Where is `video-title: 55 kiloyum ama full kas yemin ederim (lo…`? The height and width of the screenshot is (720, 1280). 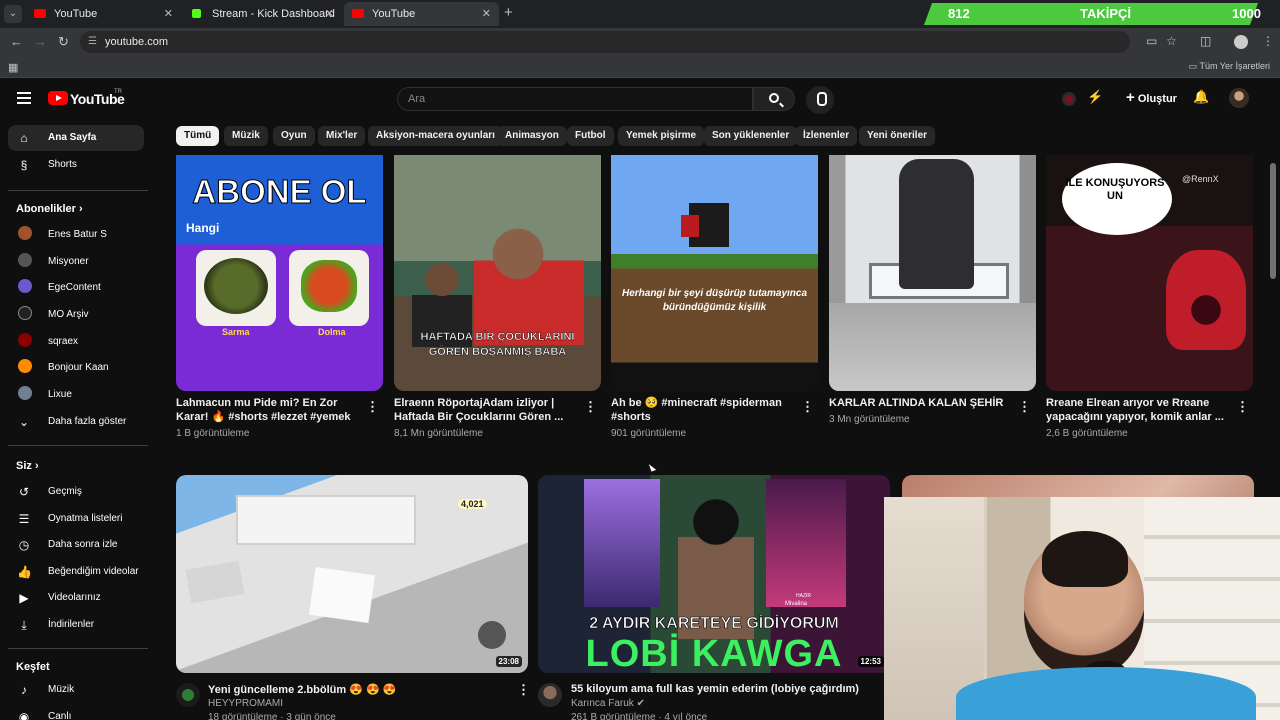 video-title: 55 kiloyum ama full kas yemin ederim (lo… is located at coordinates (715, 689).